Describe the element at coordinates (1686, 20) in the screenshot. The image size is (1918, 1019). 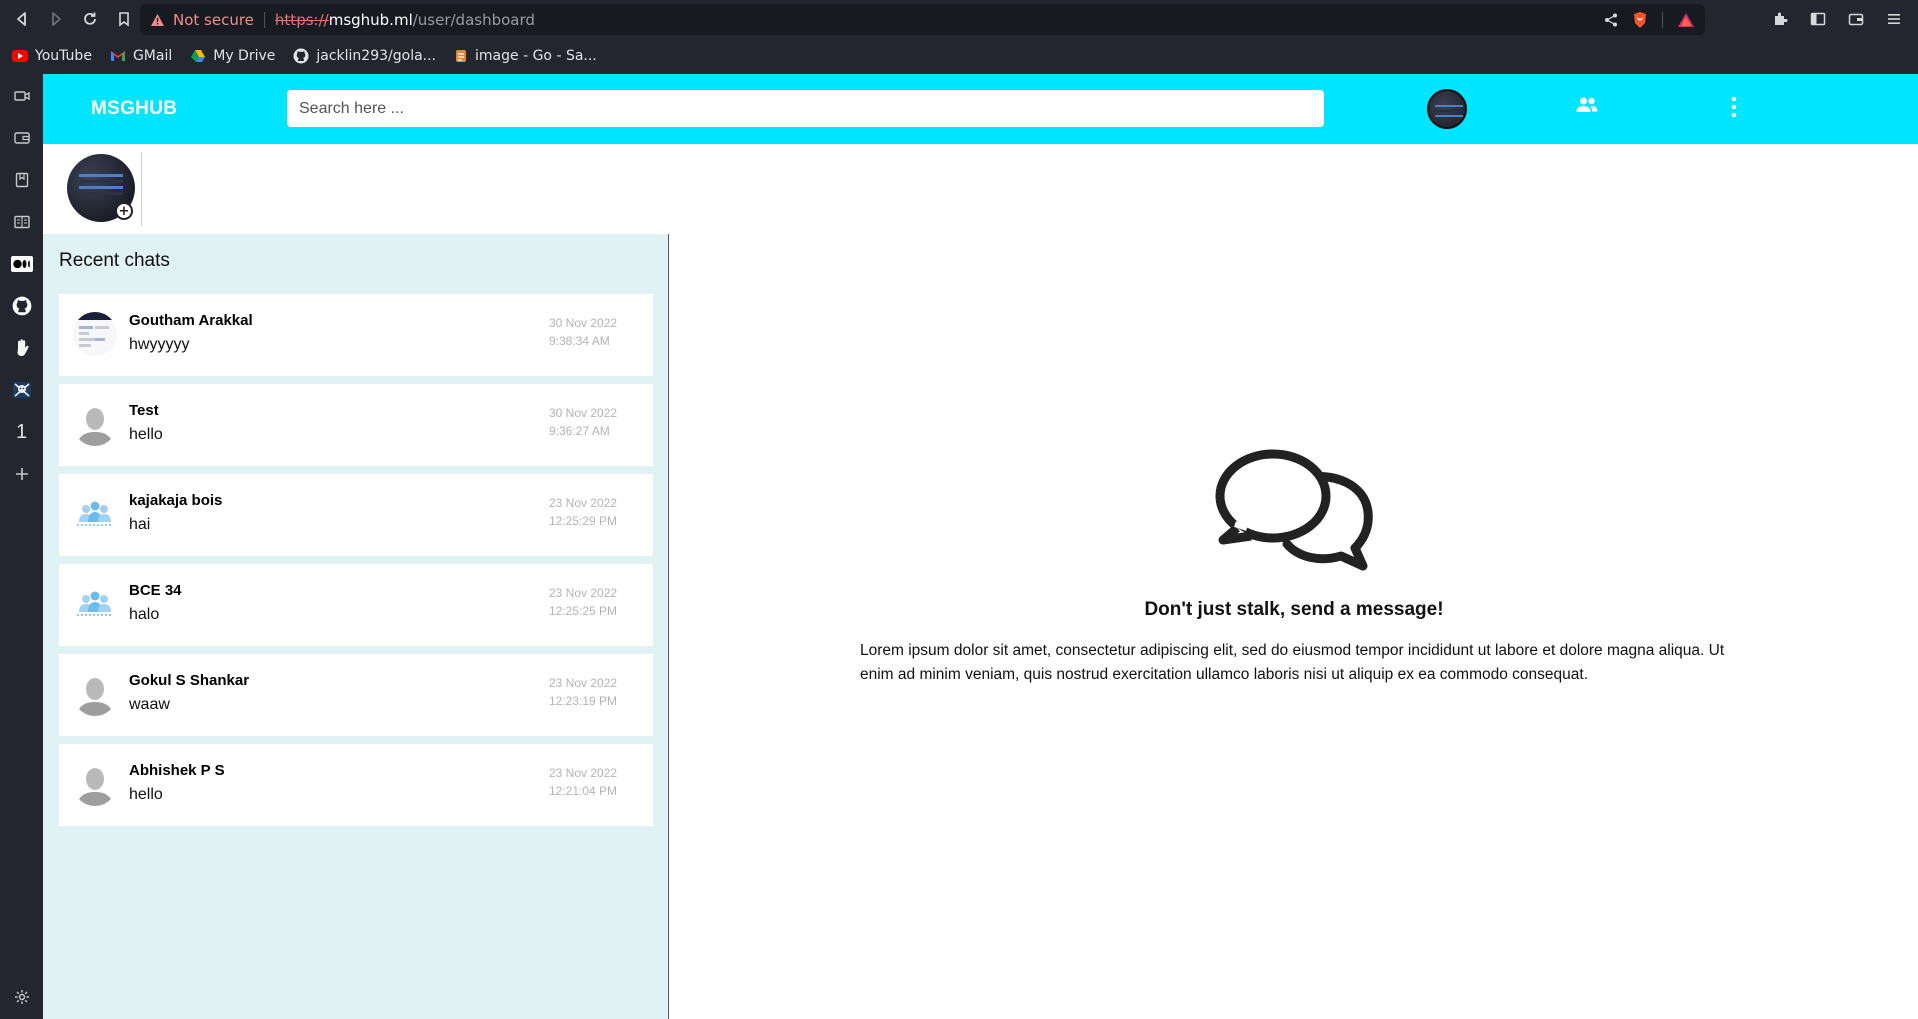
I see `brave-rewards-icon` at that location.